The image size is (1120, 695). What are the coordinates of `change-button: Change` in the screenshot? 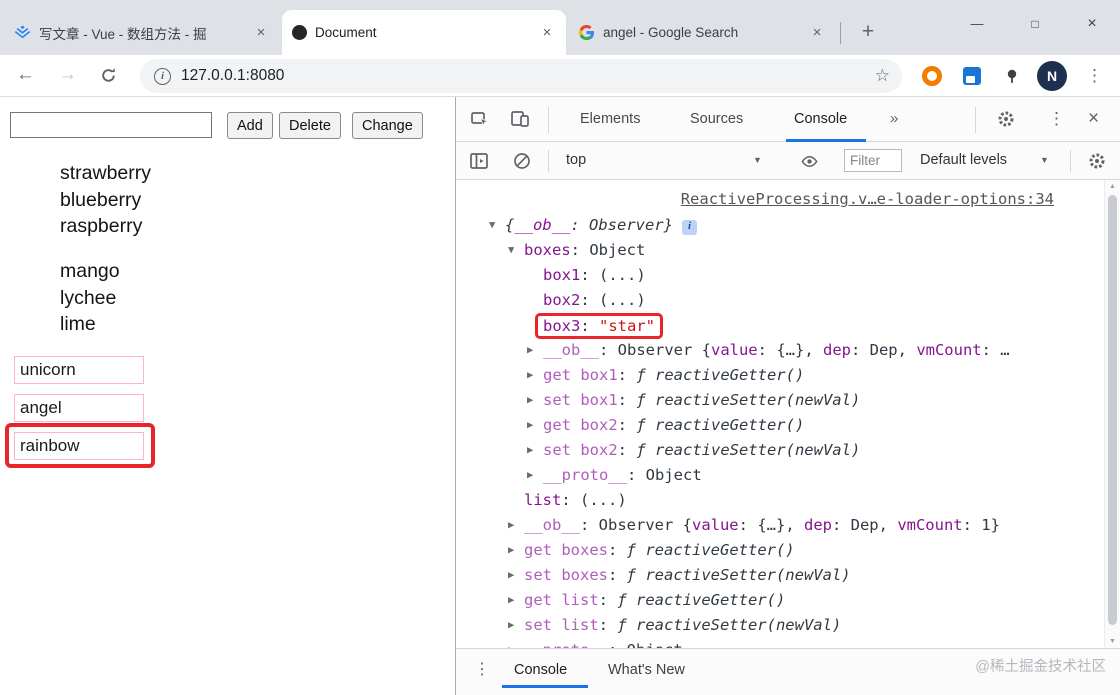 It's located at (387, 125).